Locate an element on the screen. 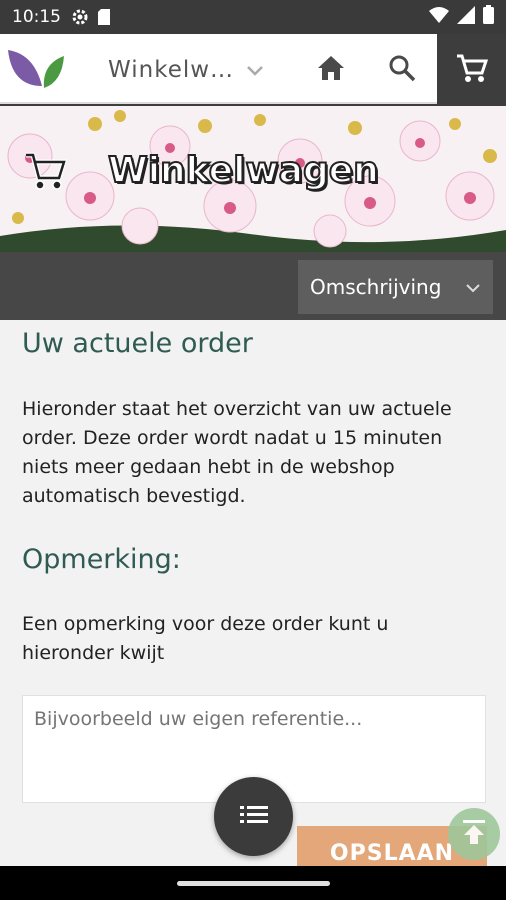  scroll-to-top-icon is located at coordinates (474, 834).